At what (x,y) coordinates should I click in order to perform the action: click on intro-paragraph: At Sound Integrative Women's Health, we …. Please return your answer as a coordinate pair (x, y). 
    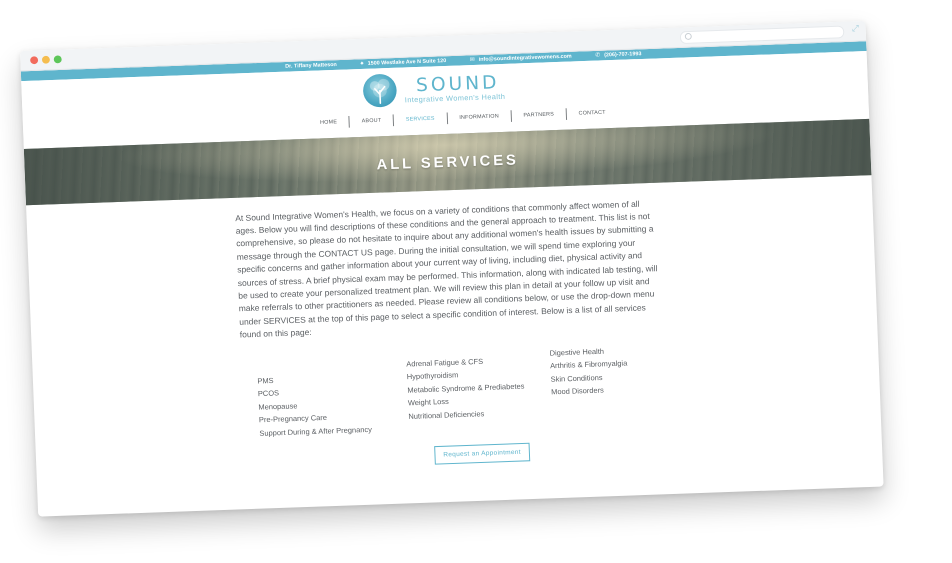
    Looking at the image, I should click on (446, 269).